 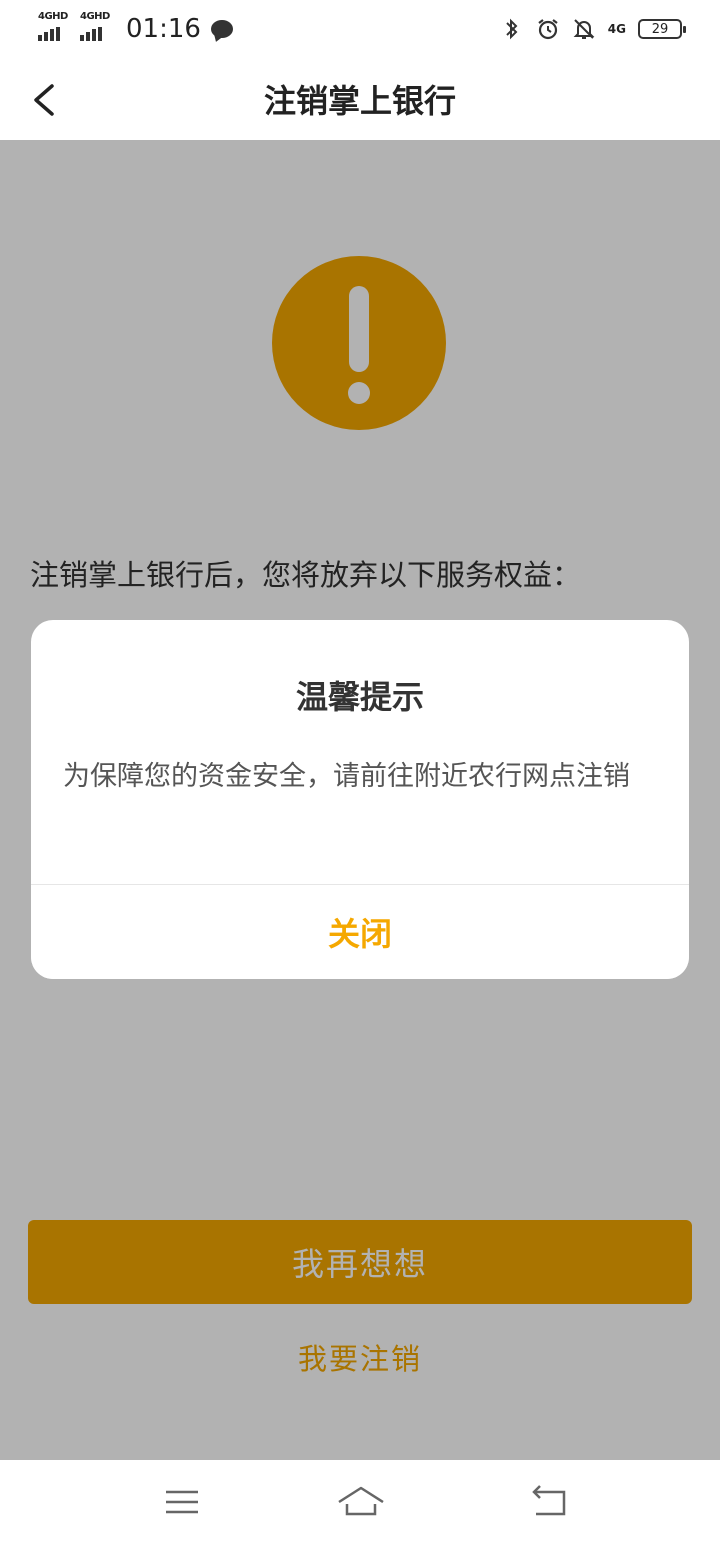 I want to click on signal-2-label: 4GHD, so click(x=95, y=16).